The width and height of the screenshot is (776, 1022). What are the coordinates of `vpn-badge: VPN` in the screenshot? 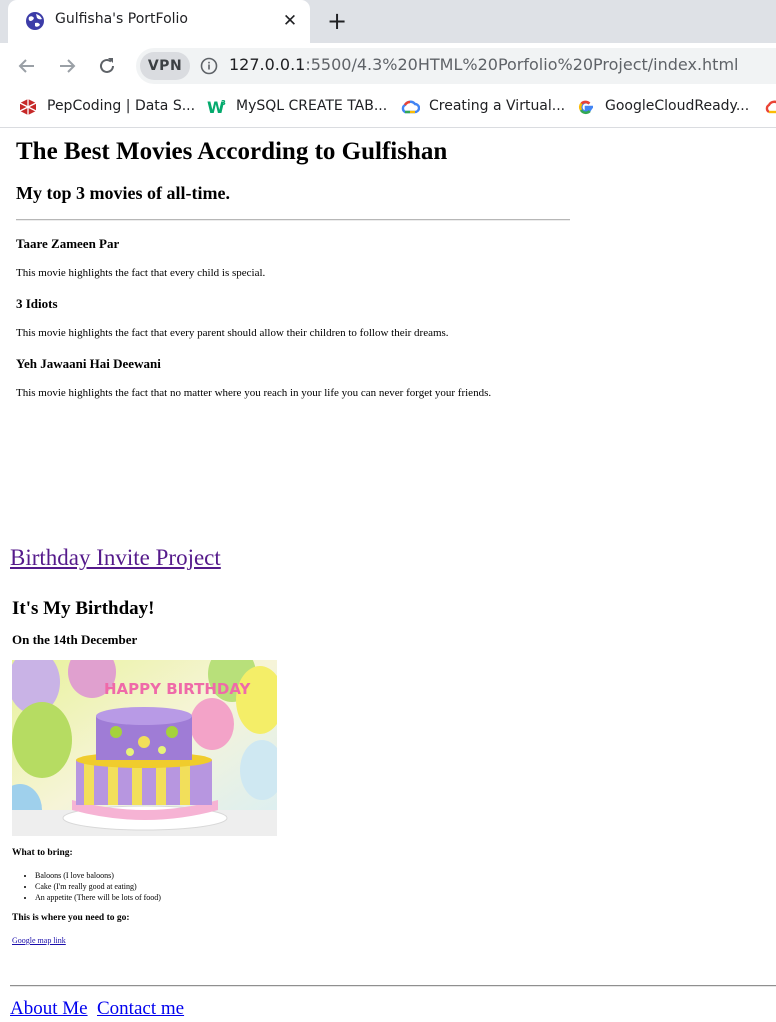 It's located at (165, 66).